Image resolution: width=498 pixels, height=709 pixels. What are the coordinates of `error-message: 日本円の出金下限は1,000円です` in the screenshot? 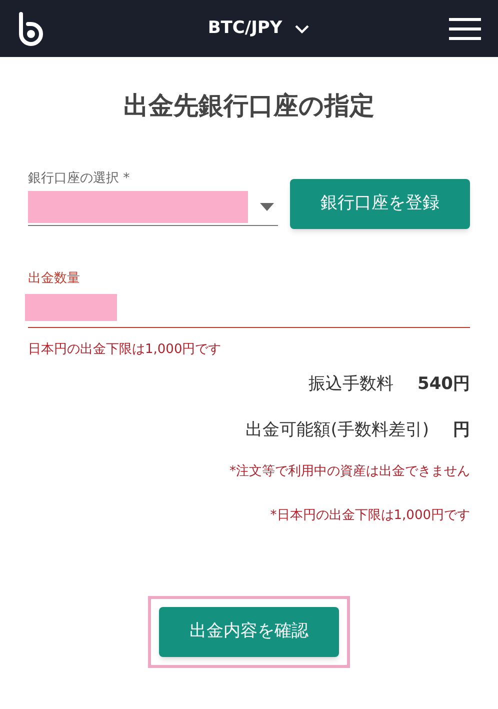 It's located at (125, 350).